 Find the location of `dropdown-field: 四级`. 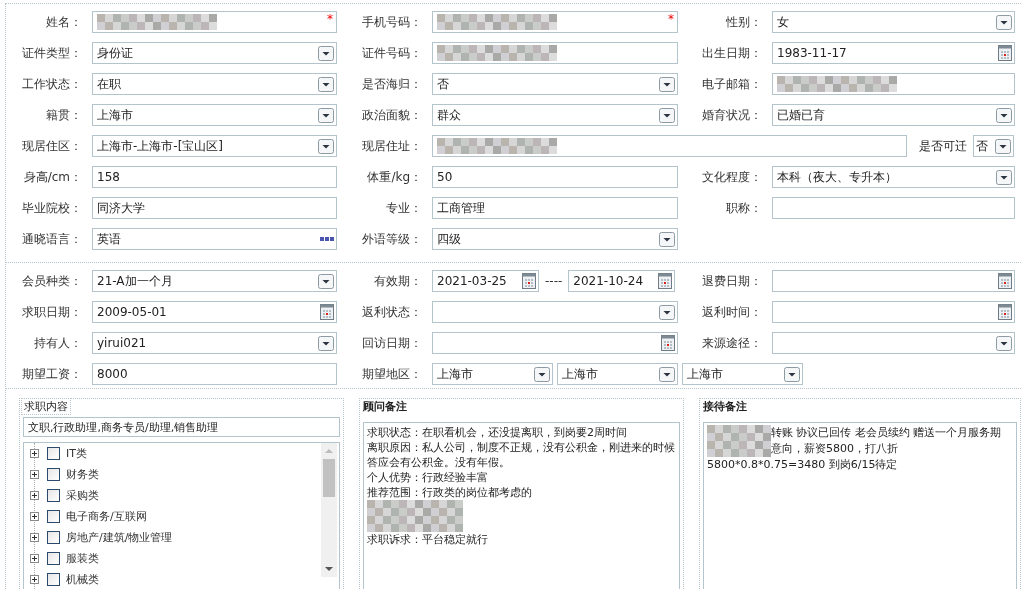

dropdown-field: 四级 is located at coordinates (555, 239).